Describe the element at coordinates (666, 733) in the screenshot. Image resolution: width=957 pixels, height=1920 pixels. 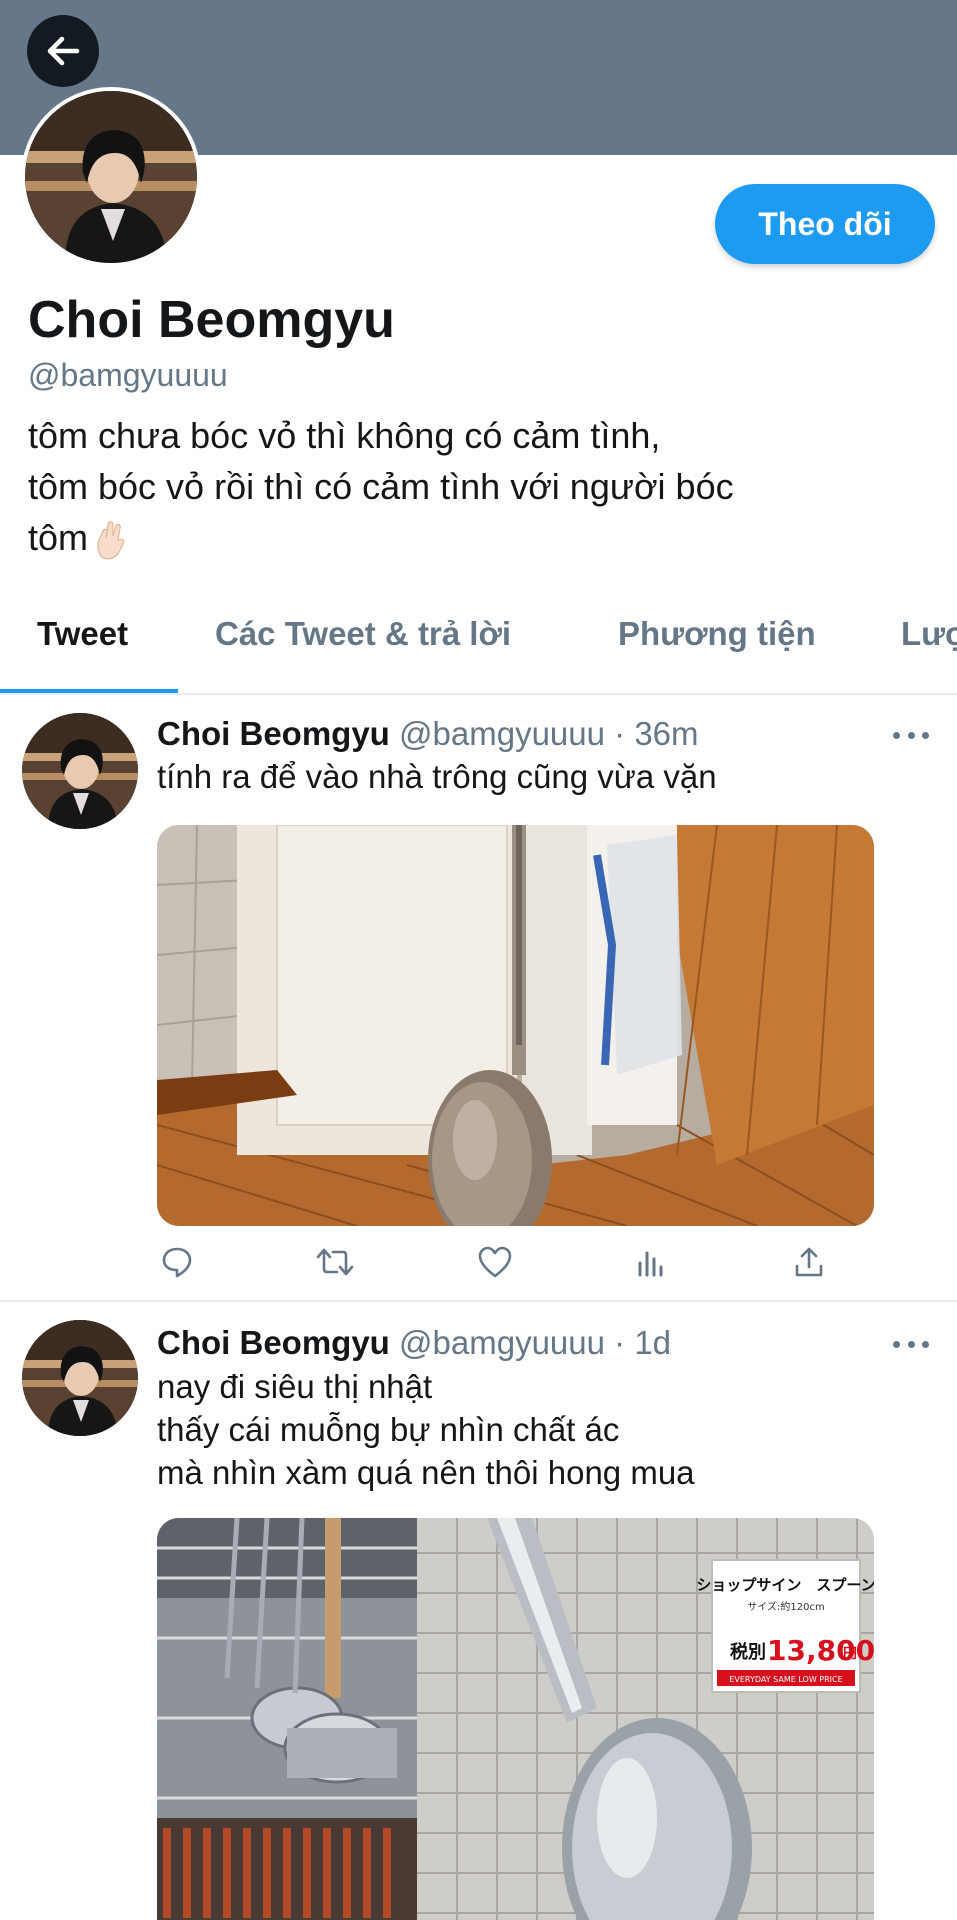
I see `tweet-timestamp: 36m` at that location.